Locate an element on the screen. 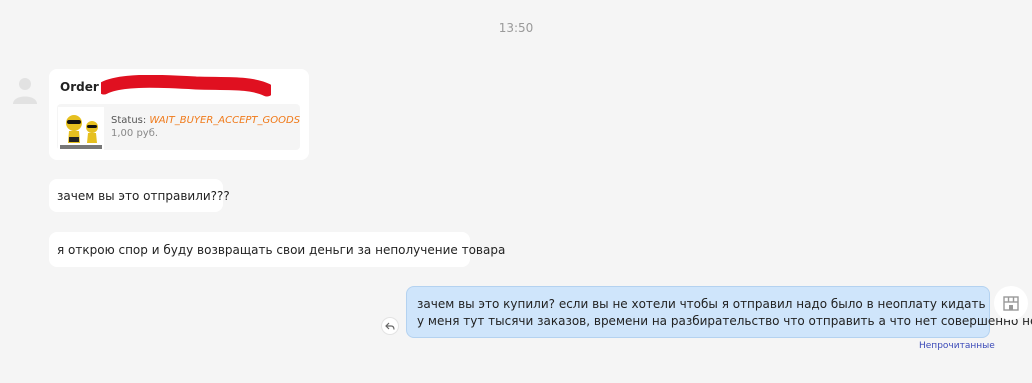  message-timestamp: 13:50 is located at coordinates (516, 28).